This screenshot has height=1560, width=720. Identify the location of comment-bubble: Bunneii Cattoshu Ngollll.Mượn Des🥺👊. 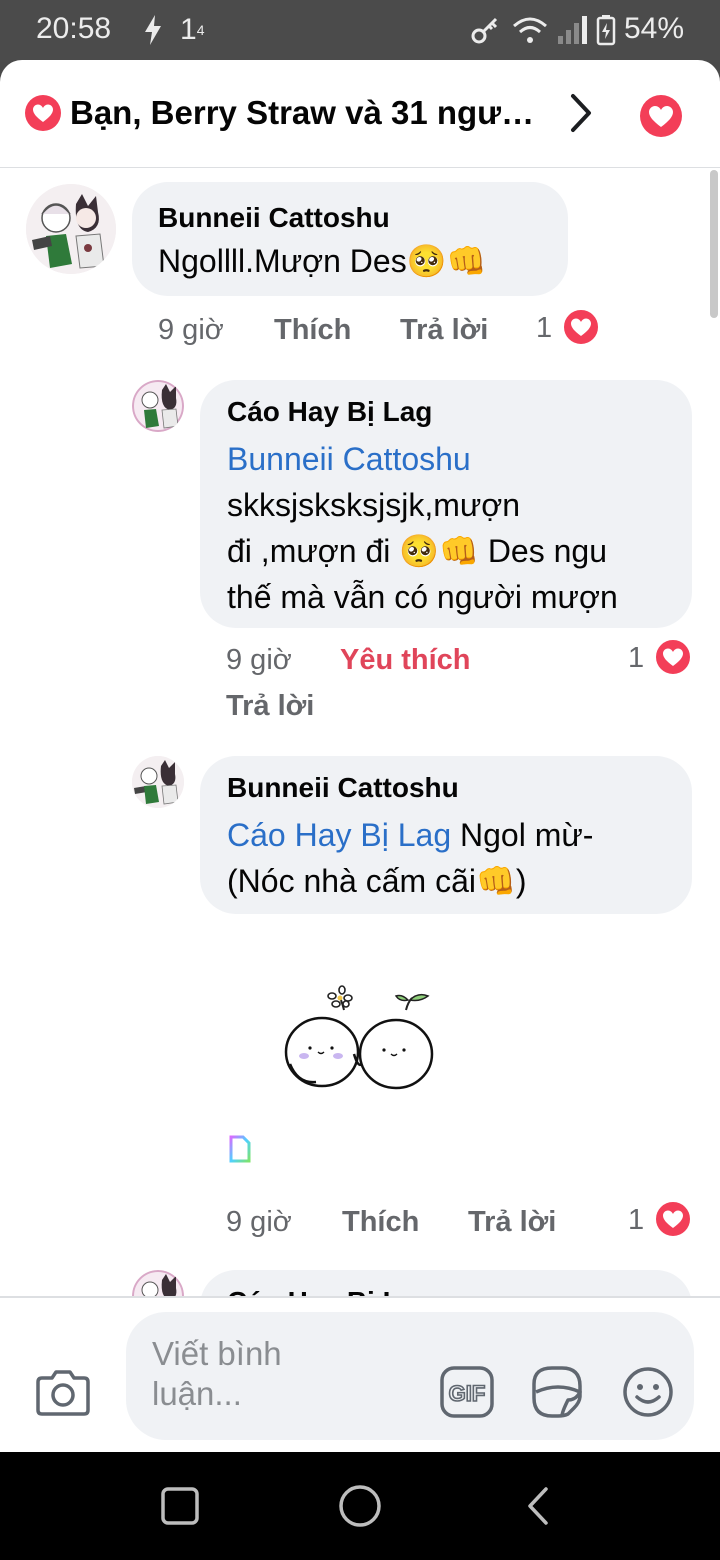
(350, 239).